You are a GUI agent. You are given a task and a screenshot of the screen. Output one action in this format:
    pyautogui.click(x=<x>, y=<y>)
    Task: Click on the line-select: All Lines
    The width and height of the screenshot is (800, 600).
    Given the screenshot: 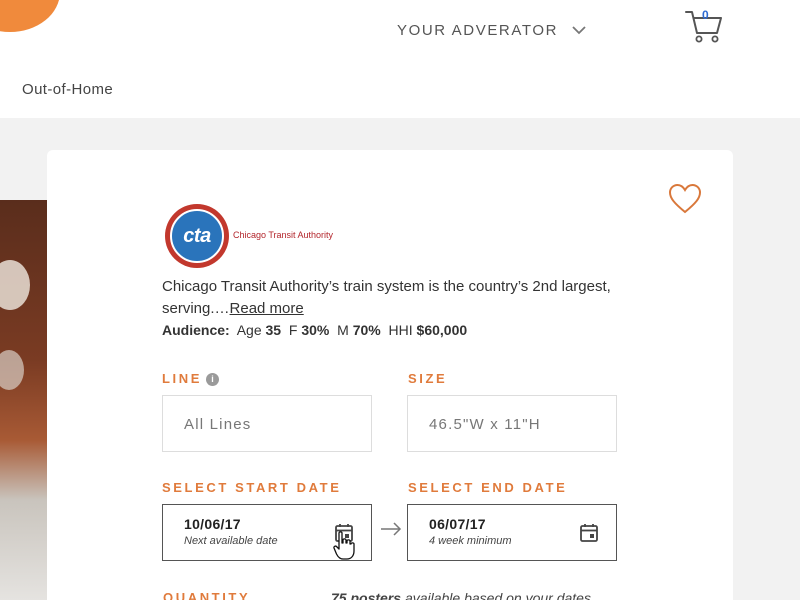 What is the action you would take?
    pyautogui.click(x=267, y=423)
    